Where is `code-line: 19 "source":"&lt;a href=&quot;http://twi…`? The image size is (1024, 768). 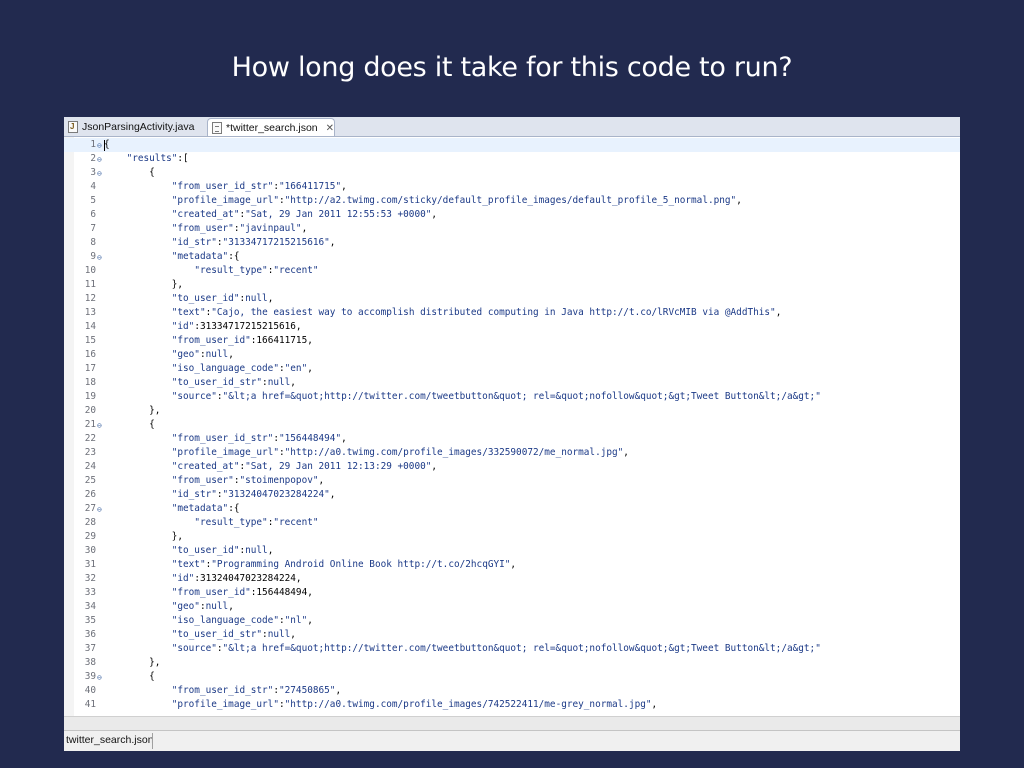
code-line: 19 "source":"&lt;a href=&quot;http://twi… is located at coordinates (512, 397).